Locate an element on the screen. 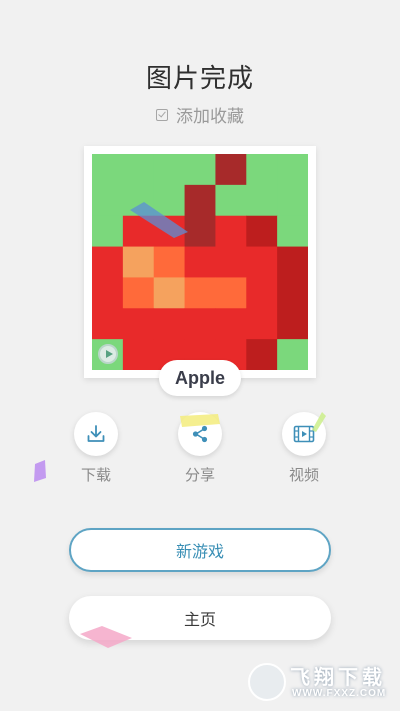 The image size is (400, 711). add-favorite-toggle: 添加收藏 is located at coordinates (200, 114).